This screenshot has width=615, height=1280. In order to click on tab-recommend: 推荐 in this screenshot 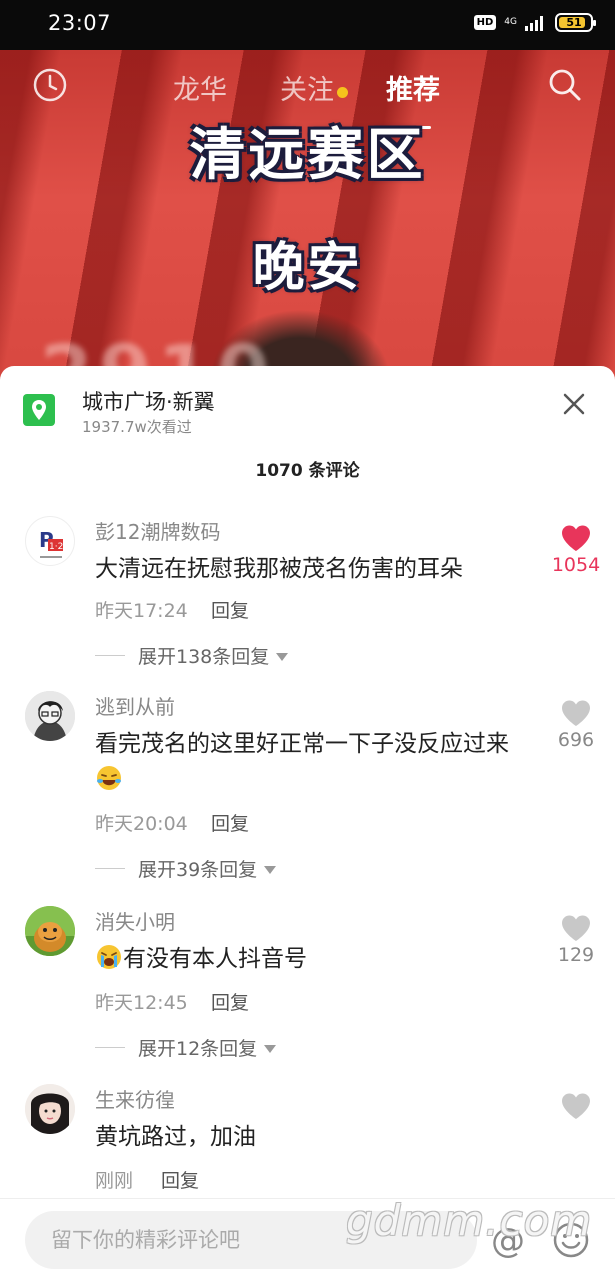, I will do `click(413, 87)`.